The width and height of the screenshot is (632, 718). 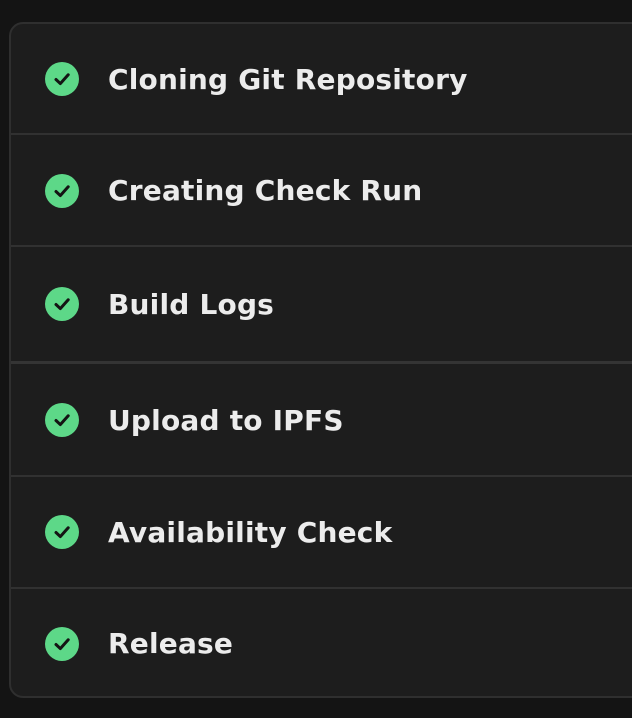 I want to click on step-label: Cloning Git Repository, so click(x=288, y=79).